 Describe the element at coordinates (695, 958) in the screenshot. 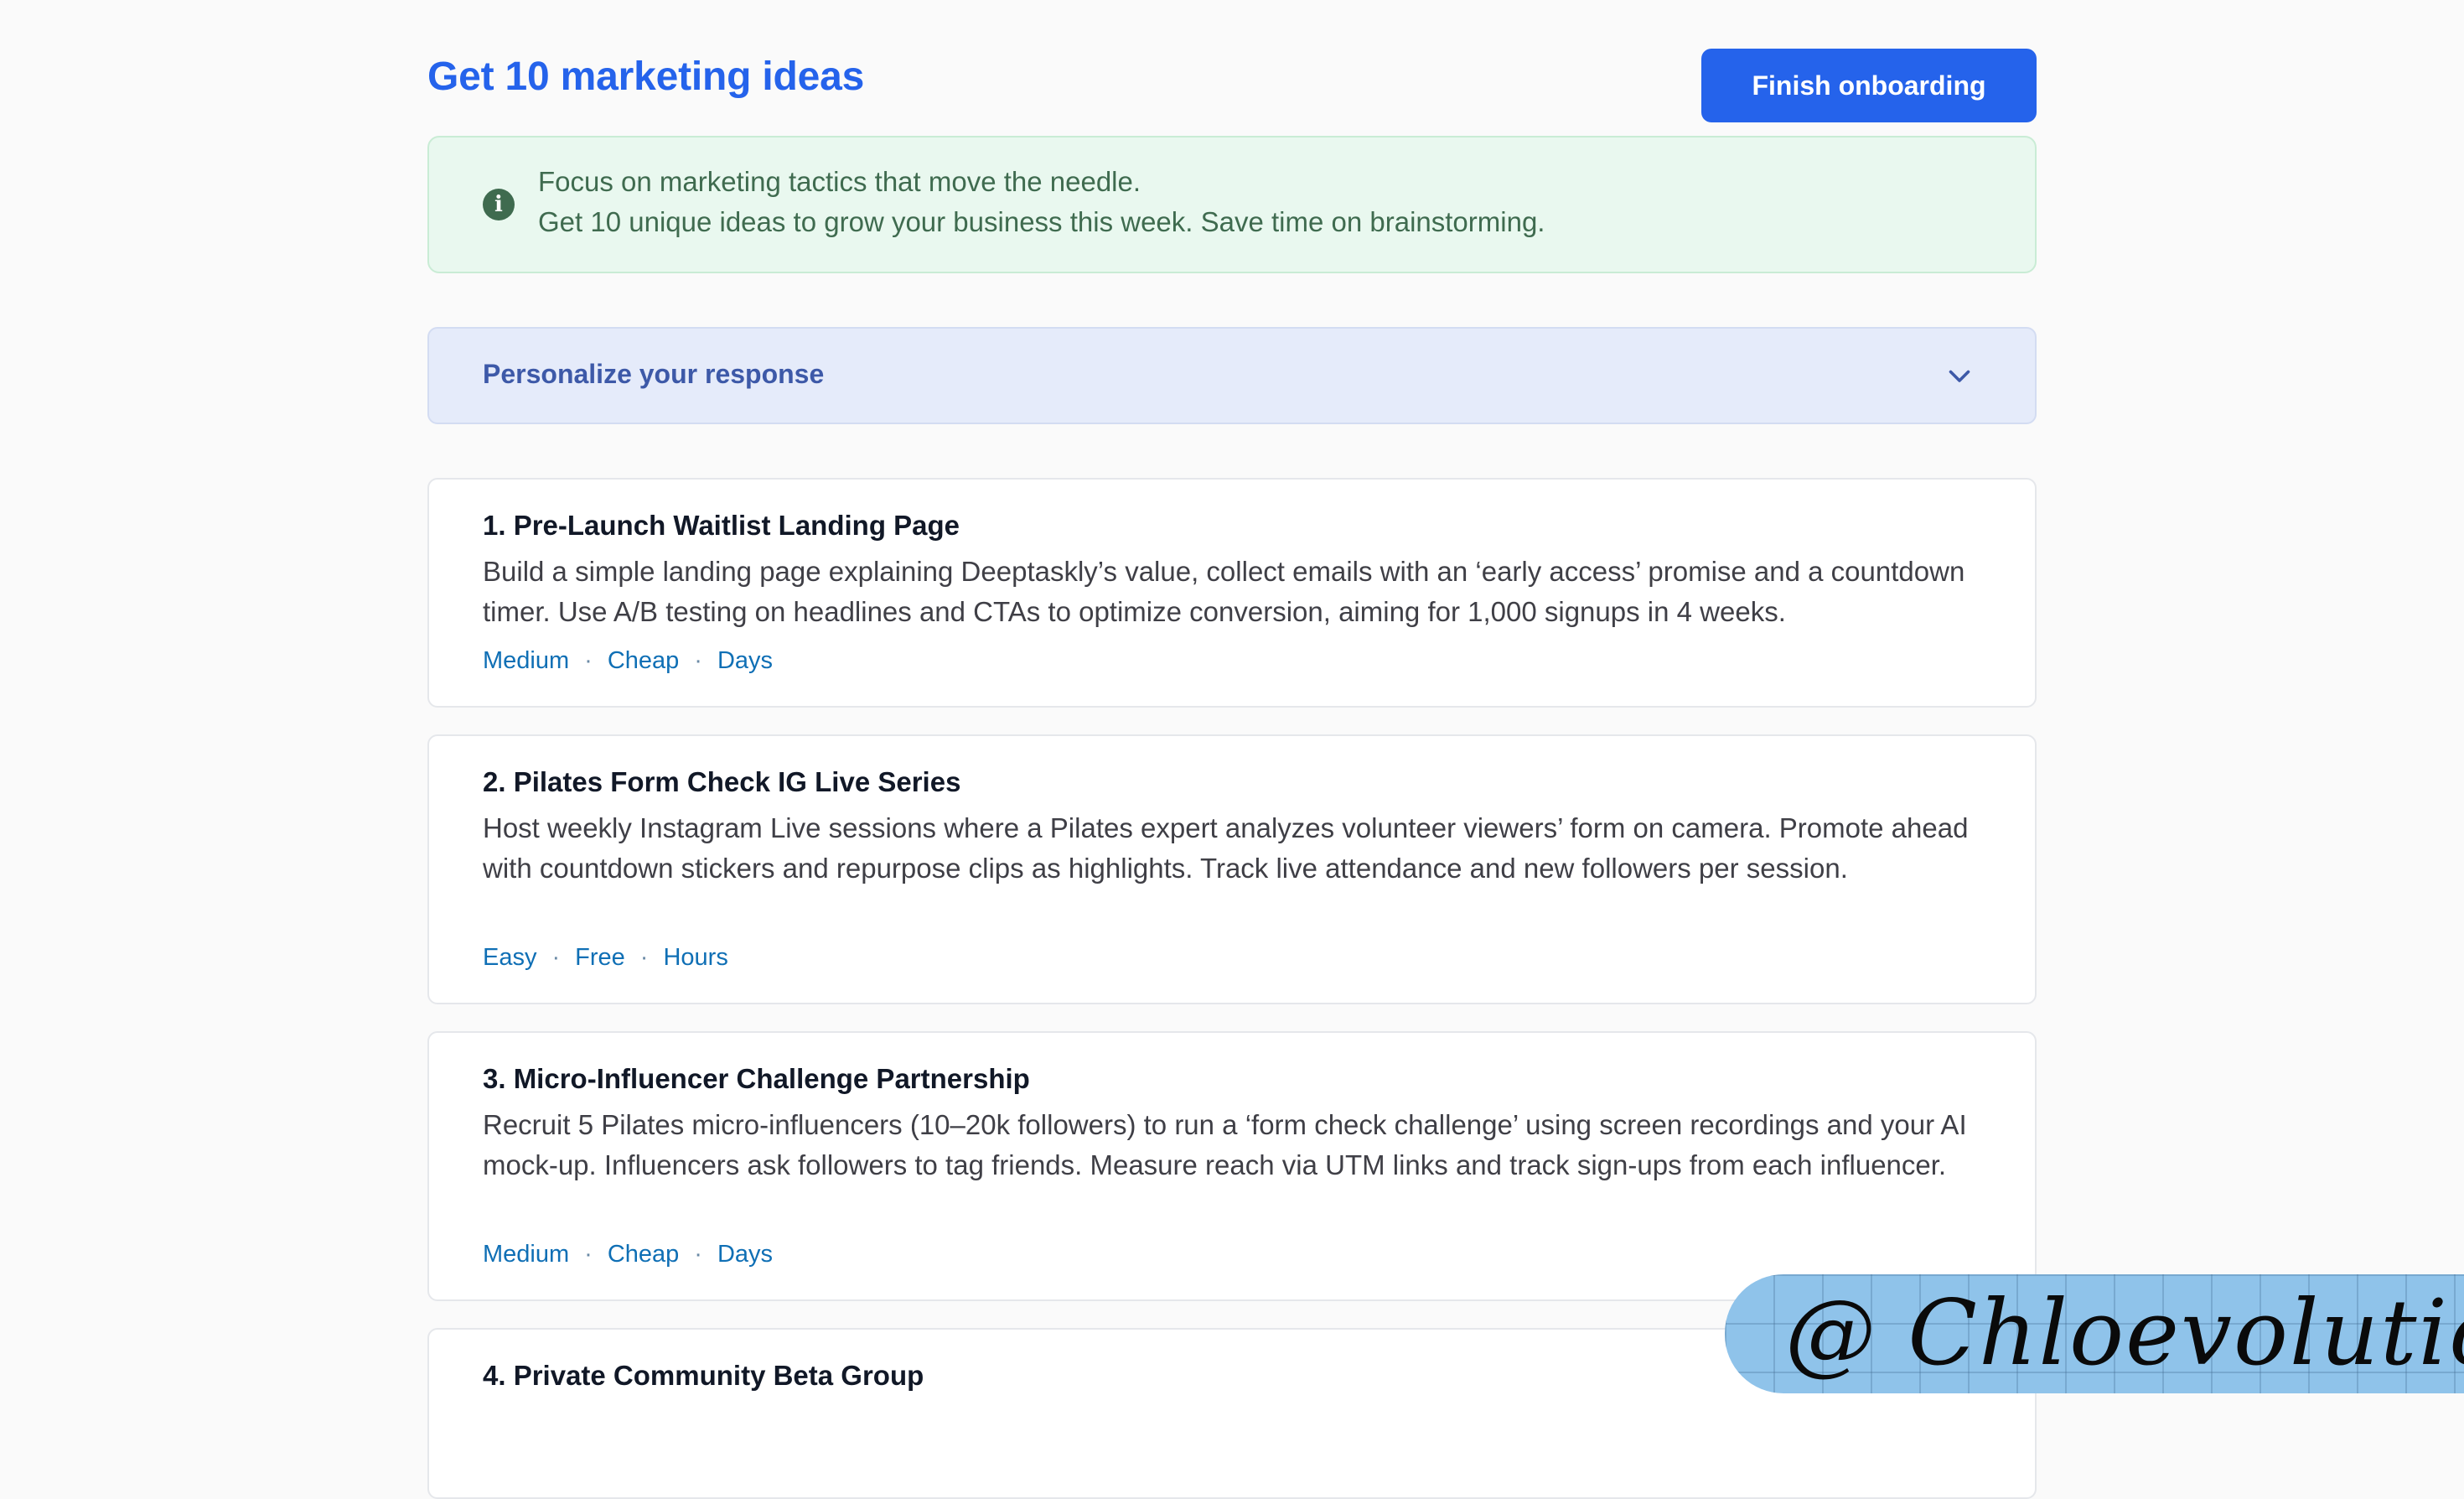

I see `tag-time: Hours` at that location.